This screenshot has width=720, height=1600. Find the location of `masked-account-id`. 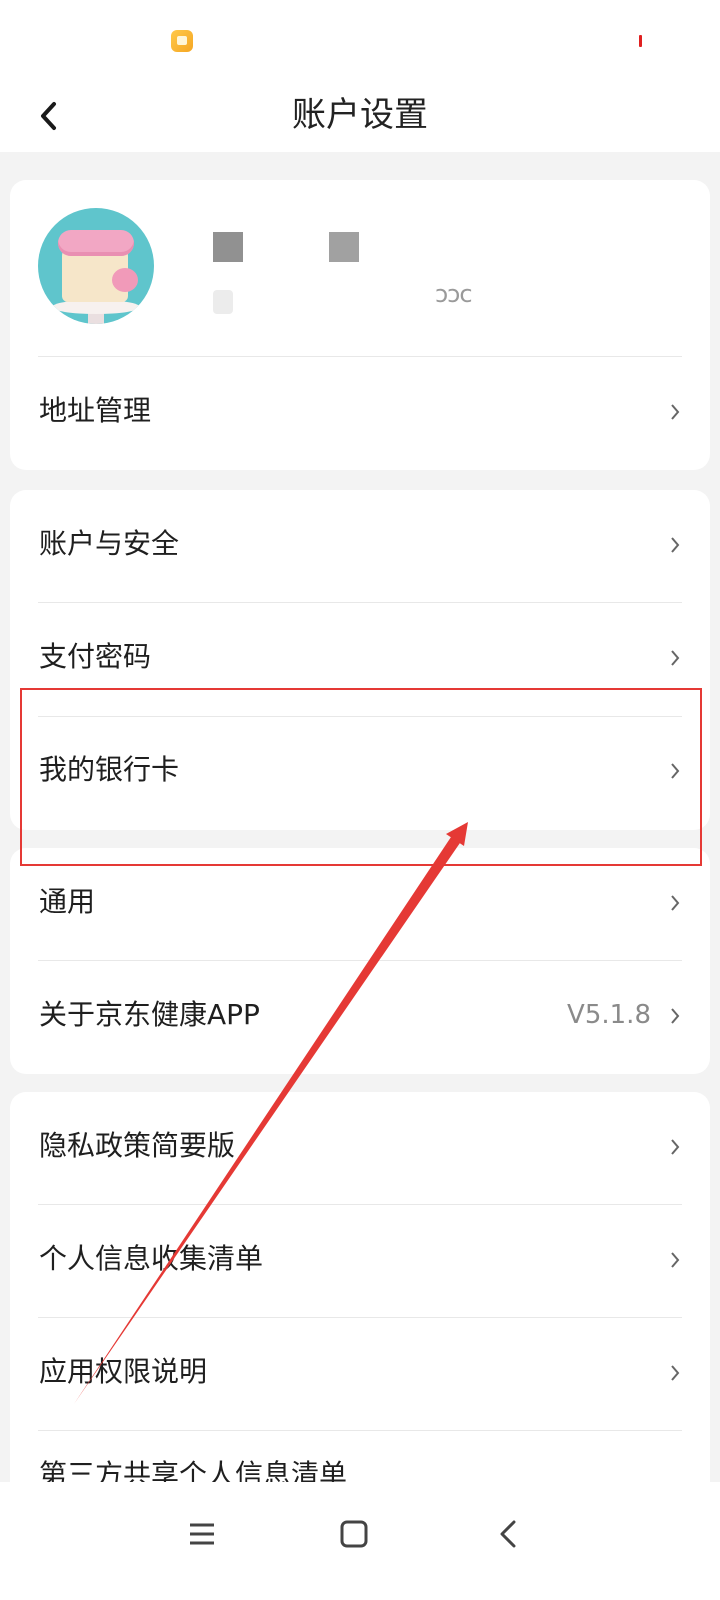

masked-account-id is located at coordinates (223, 302).